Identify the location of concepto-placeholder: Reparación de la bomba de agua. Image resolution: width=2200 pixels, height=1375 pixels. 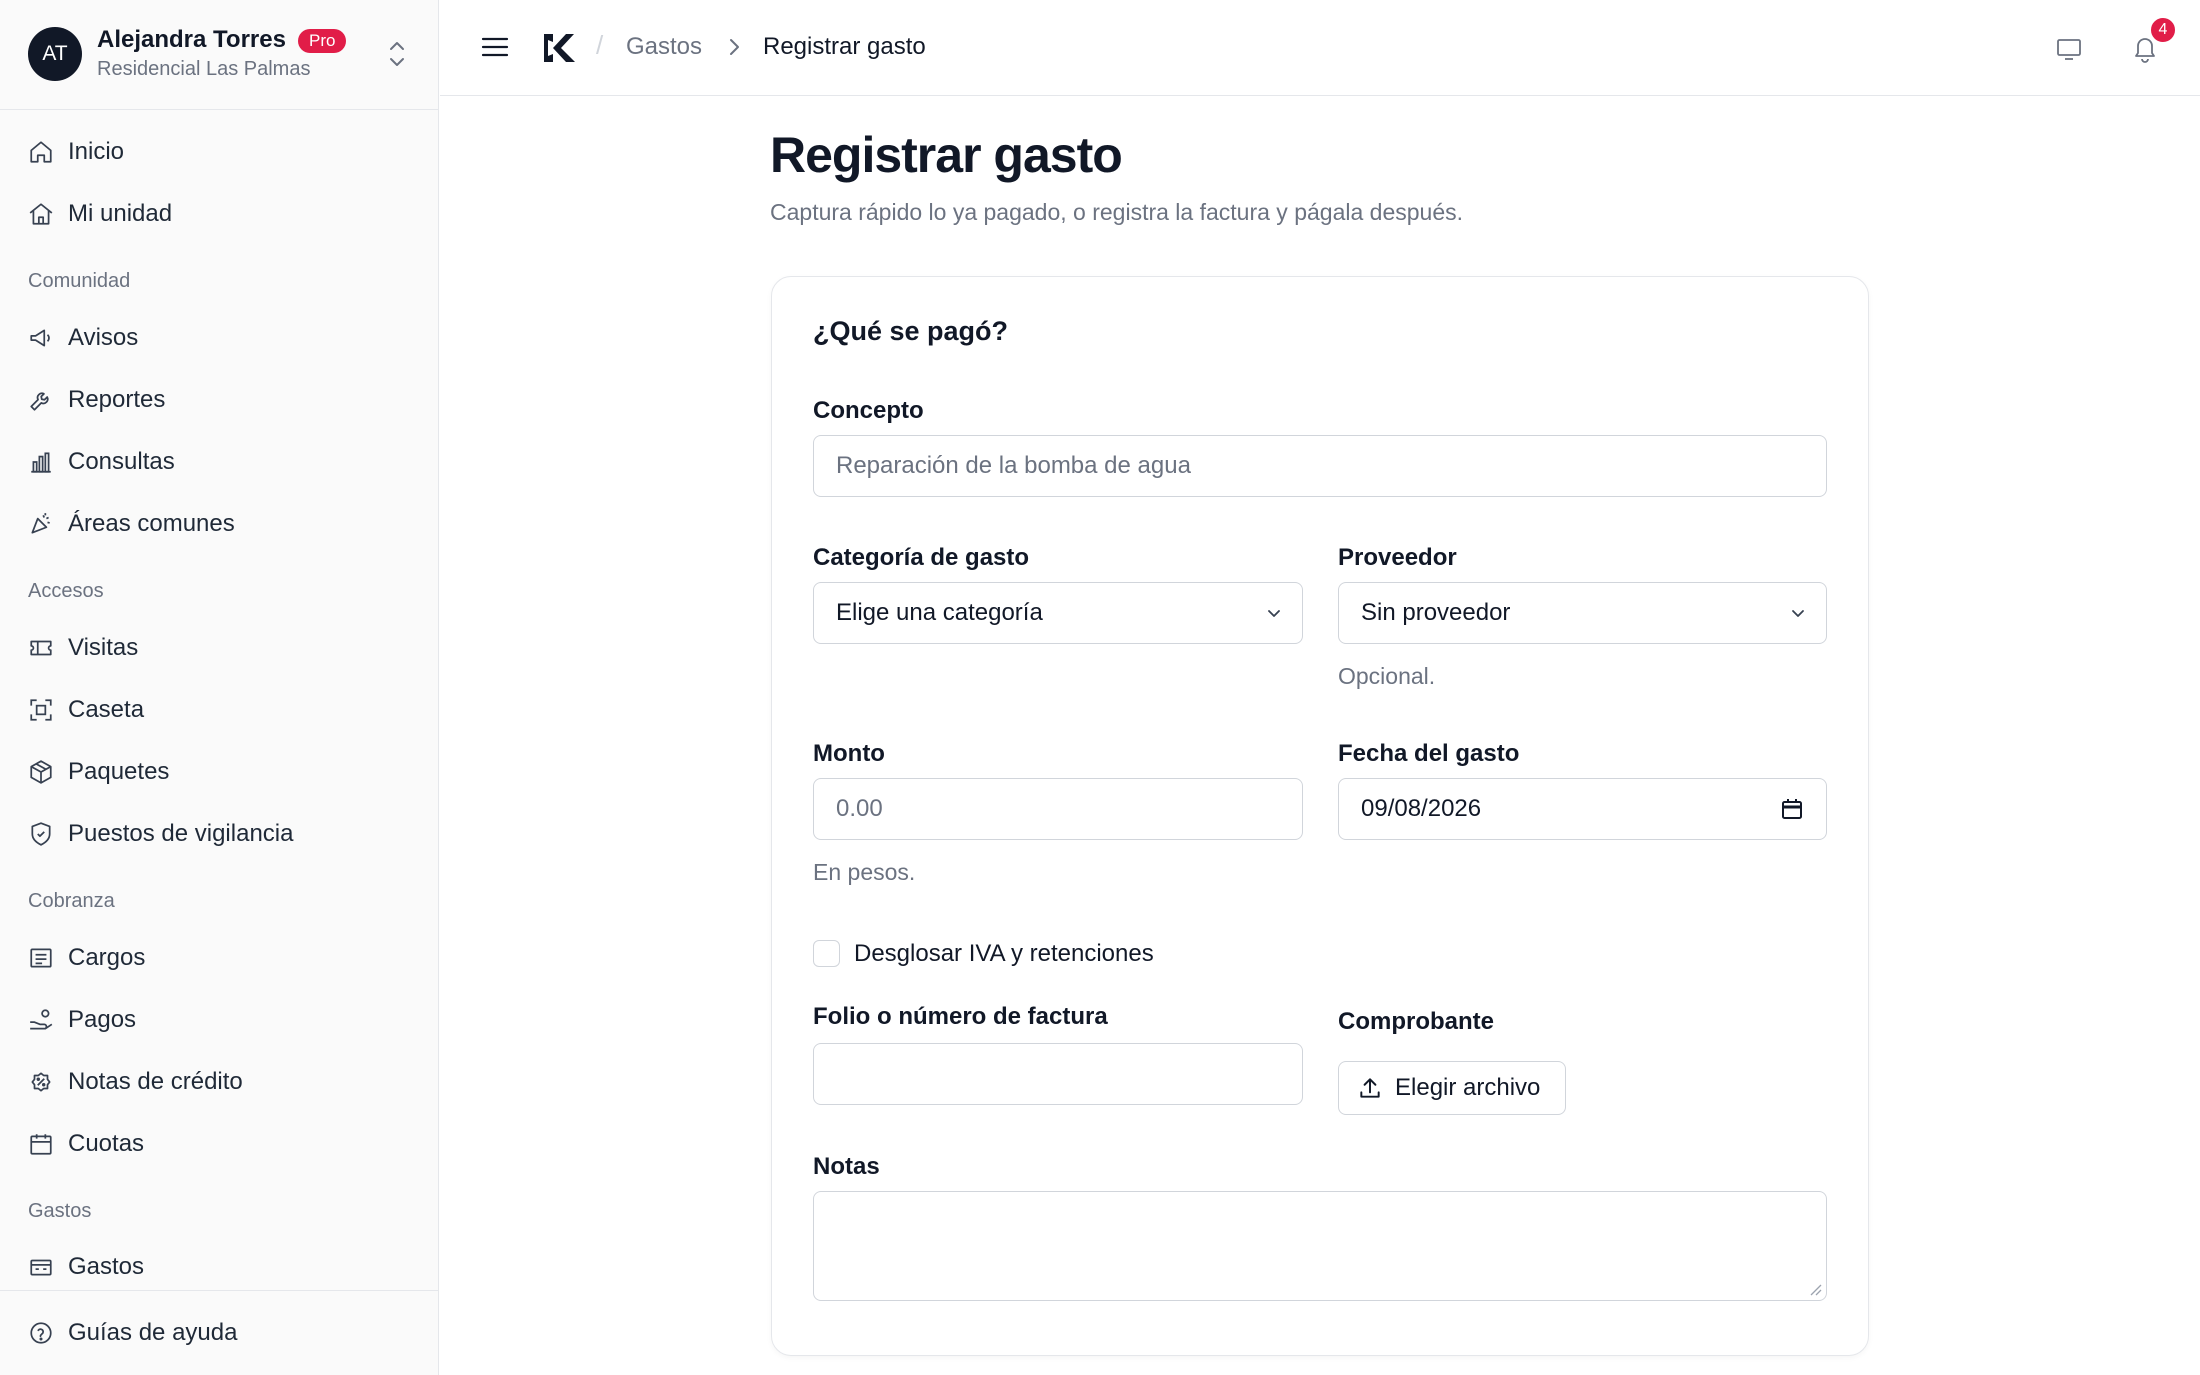
(1013, 465).